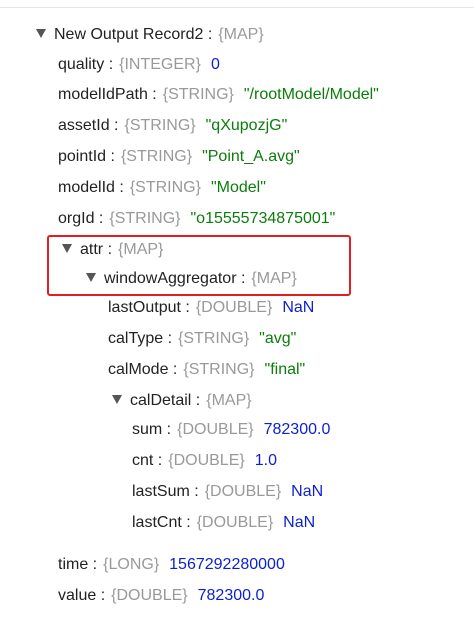  I want to click on tree-leaf: modelId : {STRING} "Model", so click(162, 188).